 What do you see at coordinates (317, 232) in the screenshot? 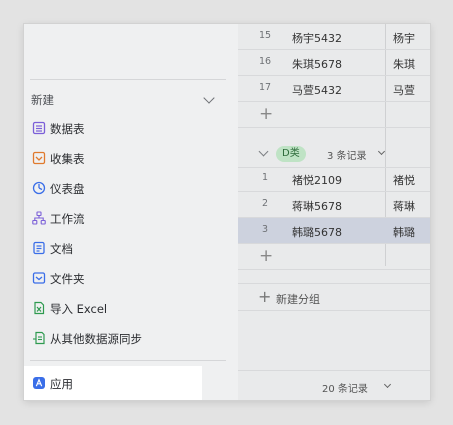
I see `cell-name: 韩璐5678` at bounding box center [317, 232].